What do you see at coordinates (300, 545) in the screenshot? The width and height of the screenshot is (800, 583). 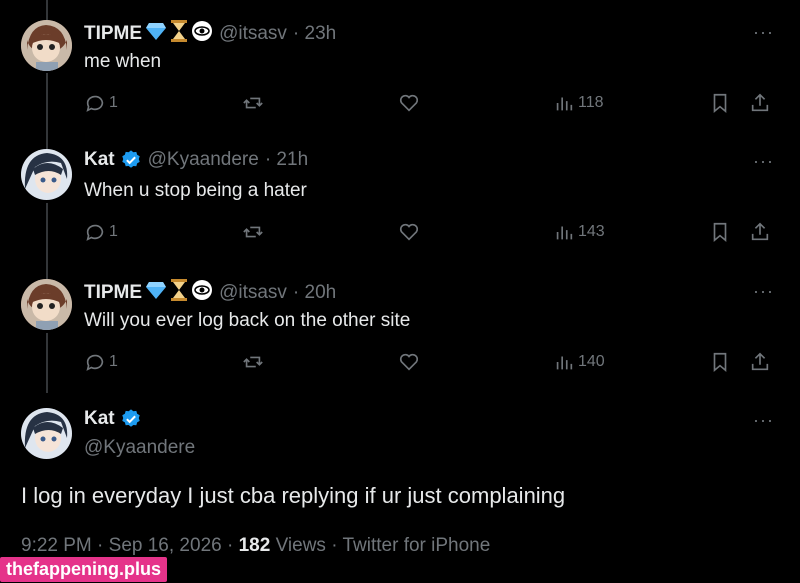 I see `views-label: Views` at bounding box center [300, 545].